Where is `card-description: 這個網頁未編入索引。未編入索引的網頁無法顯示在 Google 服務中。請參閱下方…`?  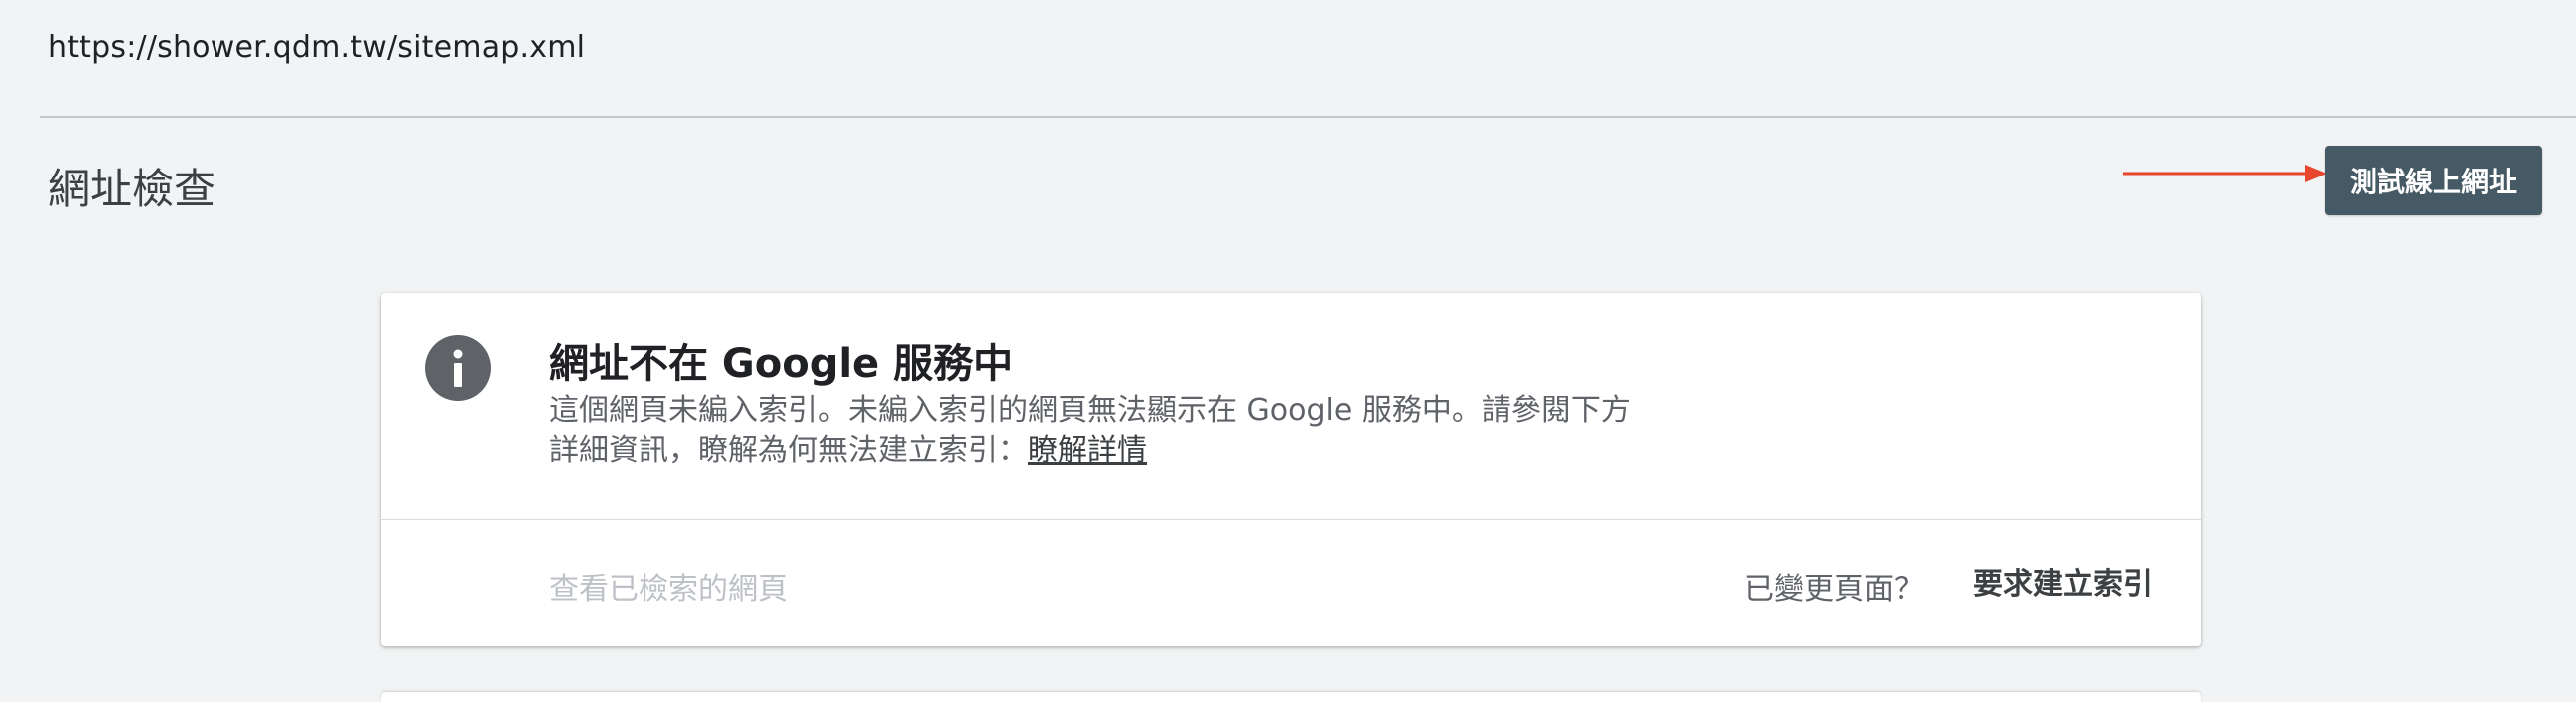 card-description: 這個網頁未編入索引。未編入索引的網頁無法顯示在 Google 服務中。請參閱下方… is located at coordinates (1147, 431).